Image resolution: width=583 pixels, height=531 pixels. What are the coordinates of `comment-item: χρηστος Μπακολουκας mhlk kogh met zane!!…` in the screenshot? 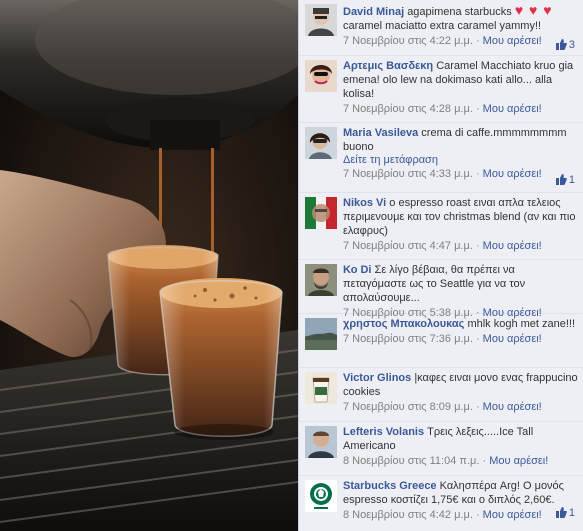 It's located at (441, 341).